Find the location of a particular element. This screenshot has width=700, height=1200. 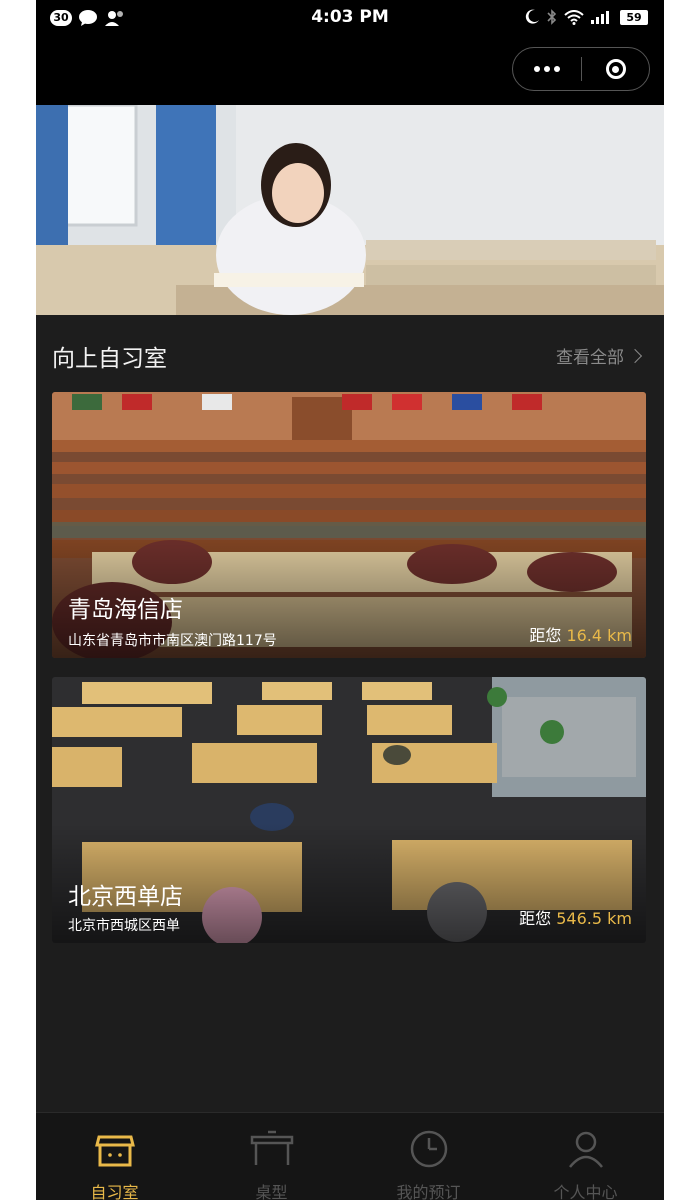

desk-icon is located at coordinates (271, 1147).